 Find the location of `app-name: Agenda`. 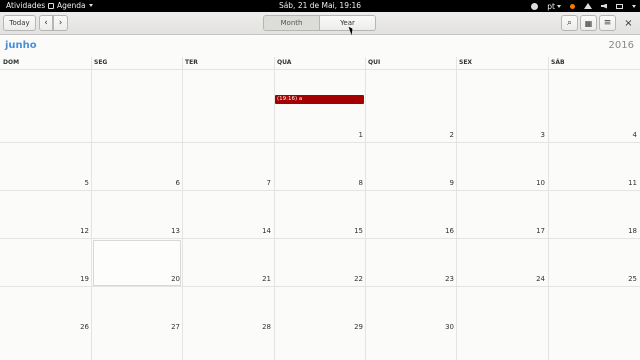

app-name: Agenda is located at coordinates (71, 5).